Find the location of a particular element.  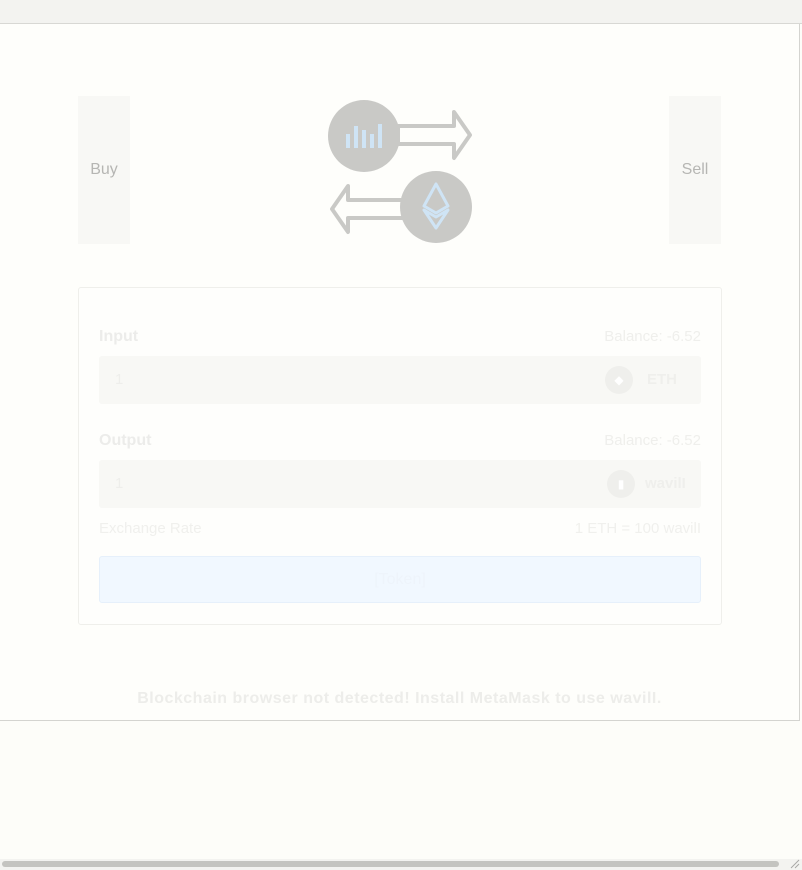

wavil-token-icon: ▮ is located at coordinates (621, 484).